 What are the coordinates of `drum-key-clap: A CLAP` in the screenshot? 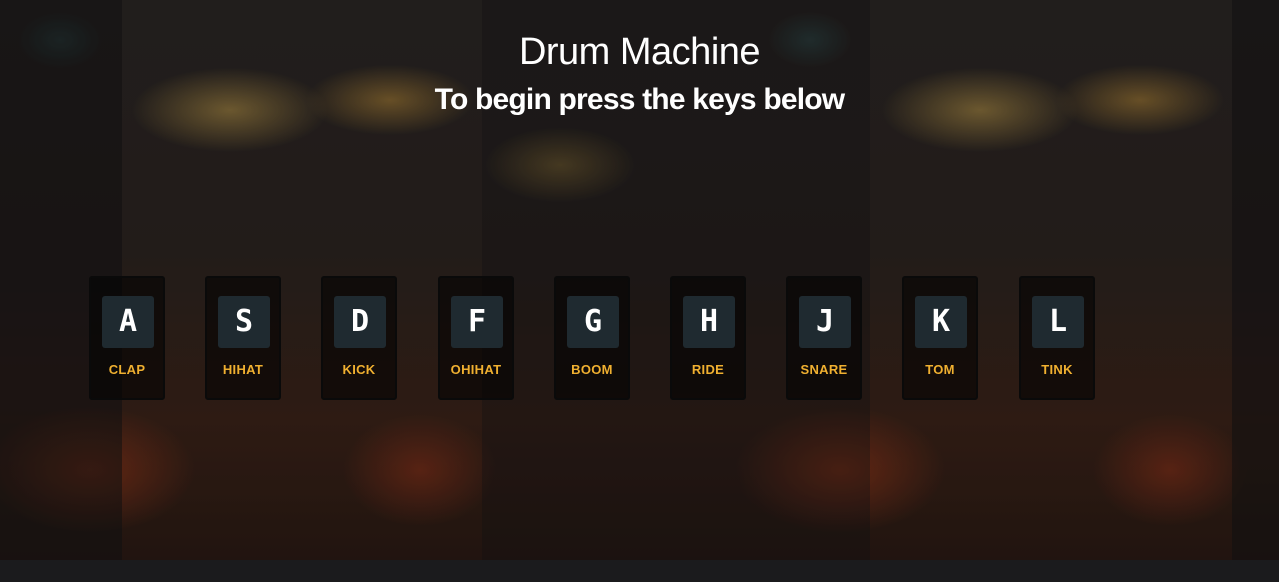 It's located at (127, 338).